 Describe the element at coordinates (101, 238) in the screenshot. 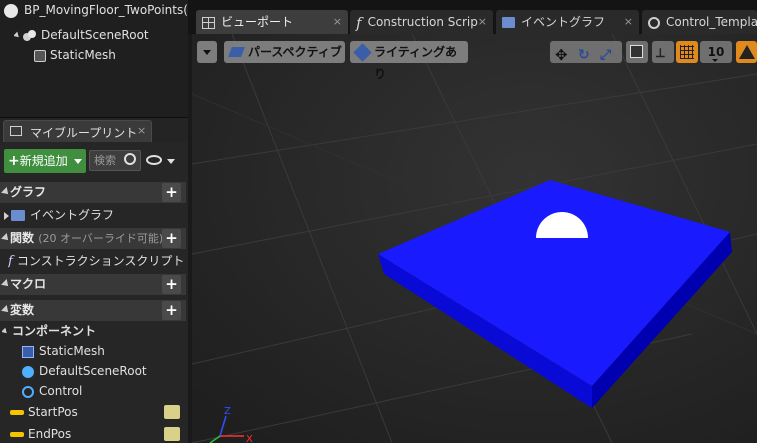

I see `section-sublabel: (20 オーバーライド可能)` at that location.